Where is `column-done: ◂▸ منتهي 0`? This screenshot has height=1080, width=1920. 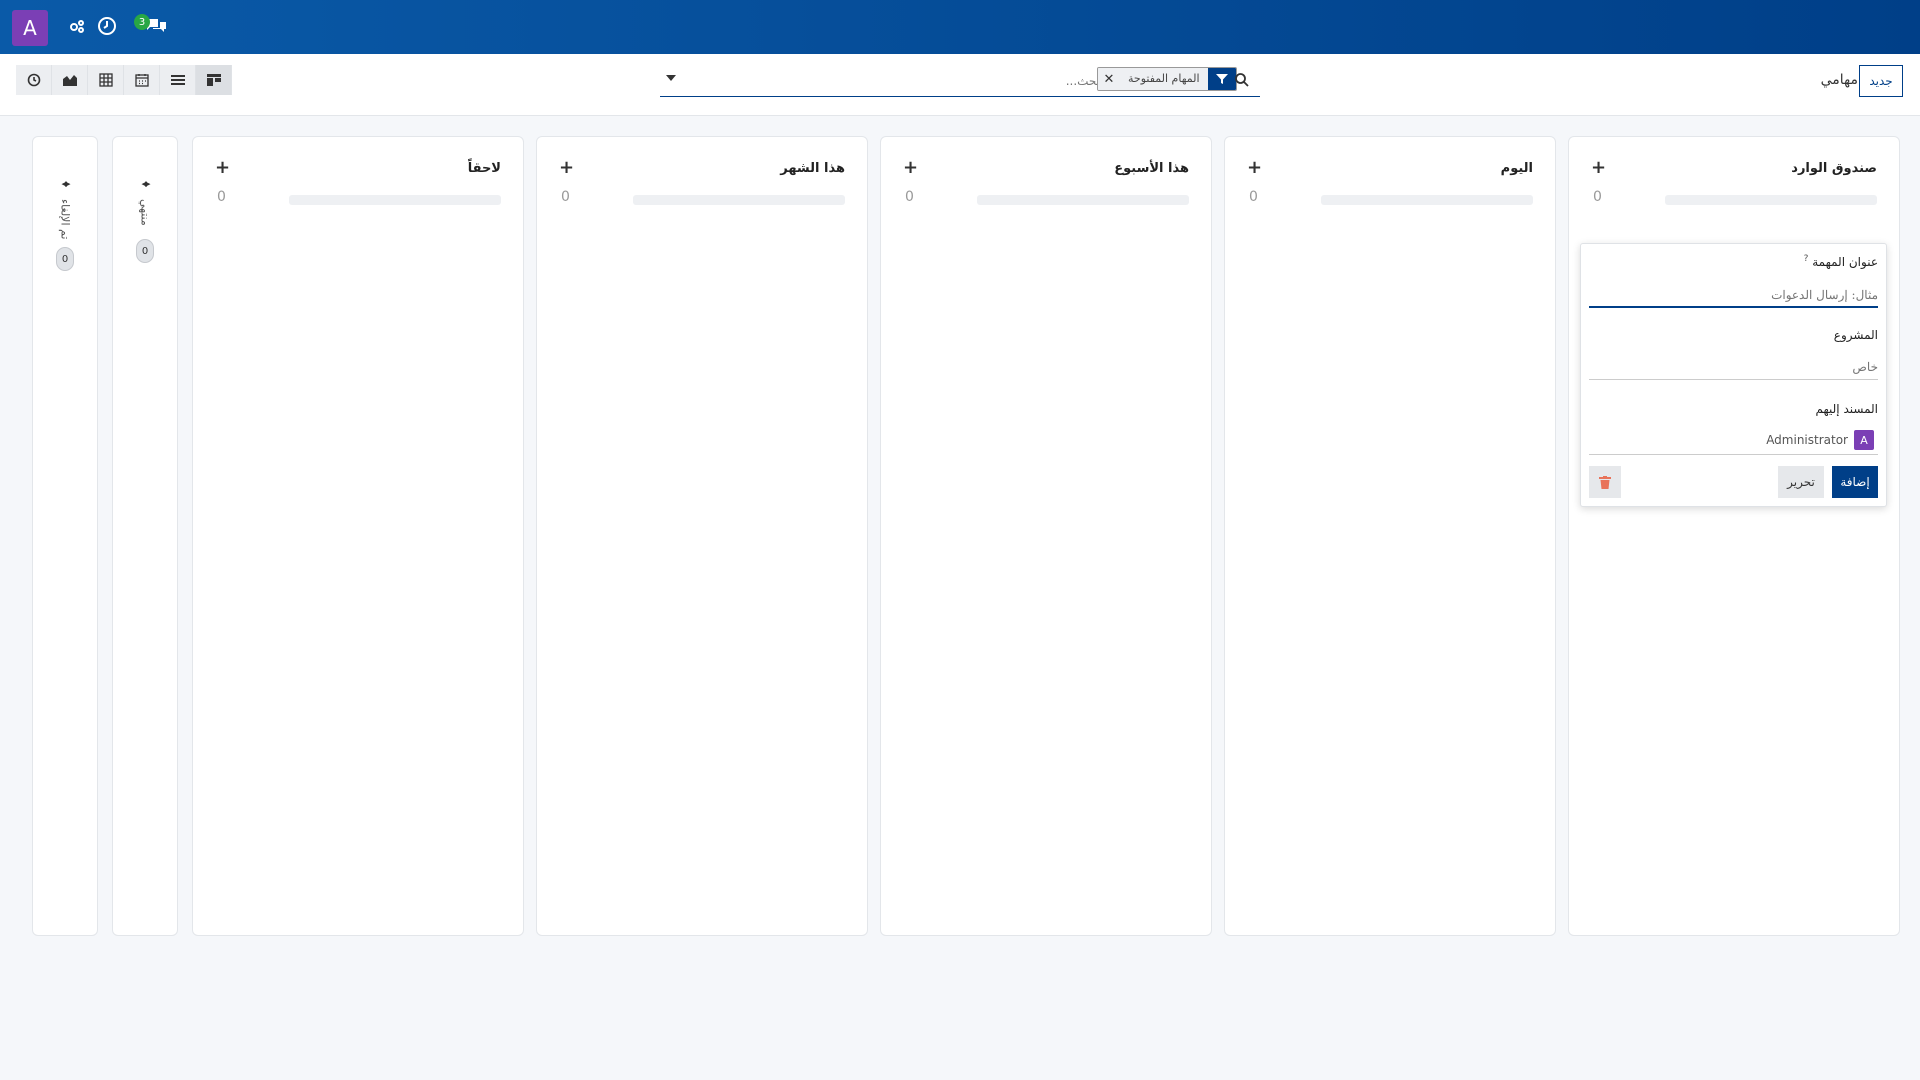 column-done: ◂▸ منتهي 0 is located at coordinates (145, 536).